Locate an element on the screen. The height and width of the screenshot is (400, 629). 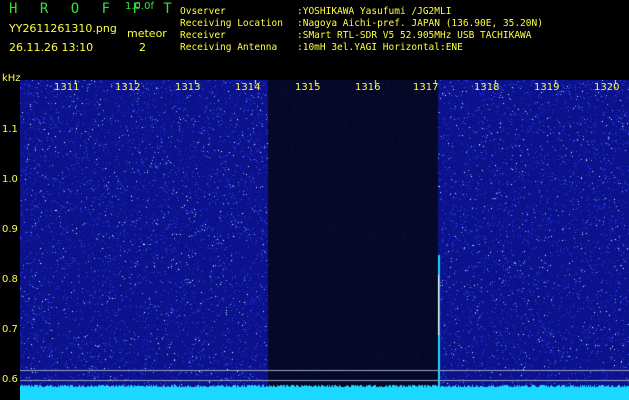
y-tick-label: 1.0 is located at coordinates (10, 179).